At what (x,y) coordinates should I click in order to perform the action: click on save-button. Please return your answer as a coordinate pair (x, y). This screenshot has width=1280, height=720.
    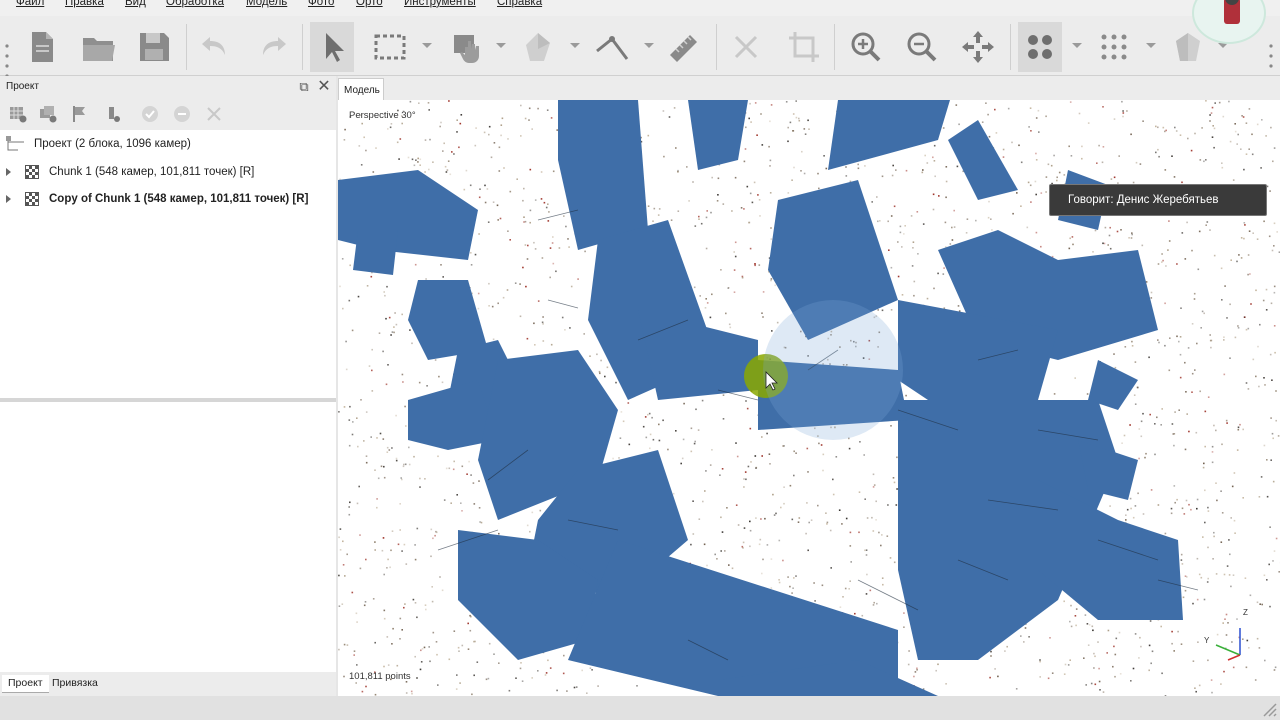
    Looking at the image, I should click on (154, 47).